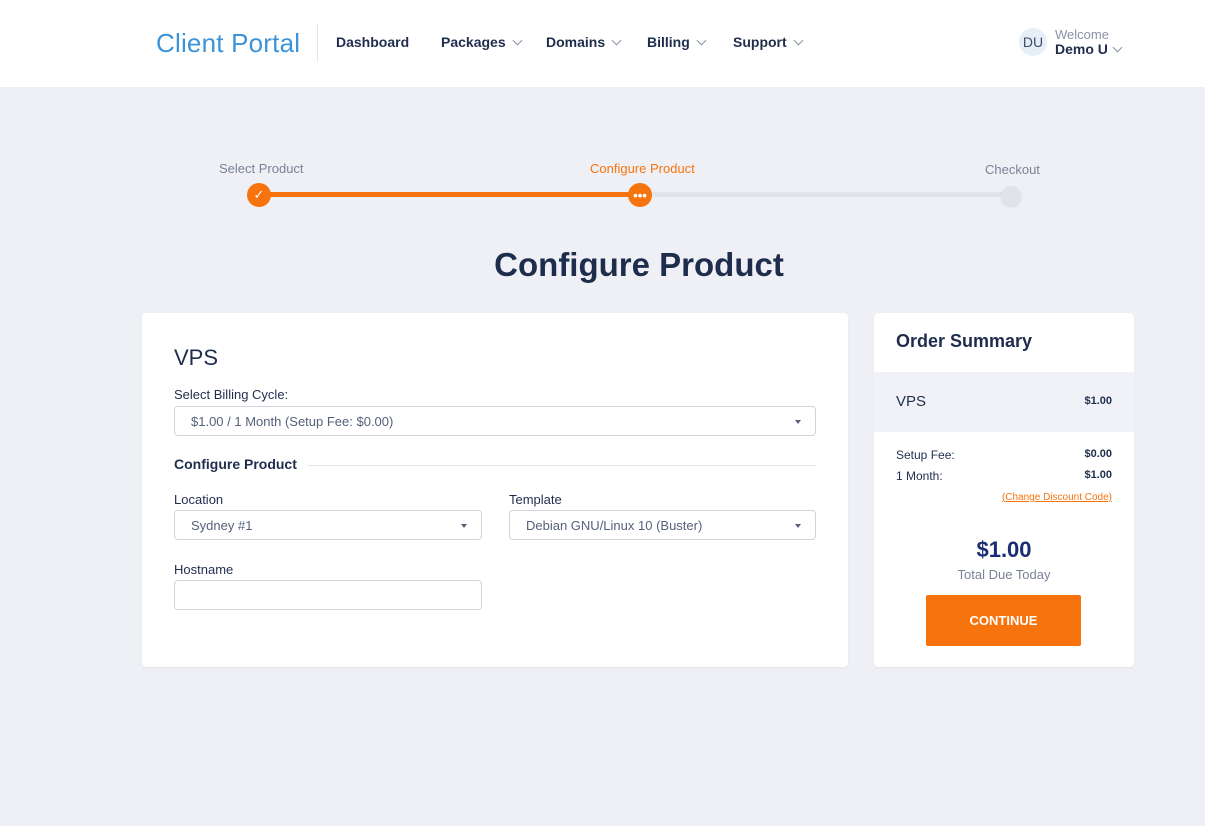 Image resolution: width=1205 pixels, height=826 pixels. What do you see at coordinates (1004, 549) in the screenshot?
I see `total-amount: $1.00` at bounding box center [1004, 549].